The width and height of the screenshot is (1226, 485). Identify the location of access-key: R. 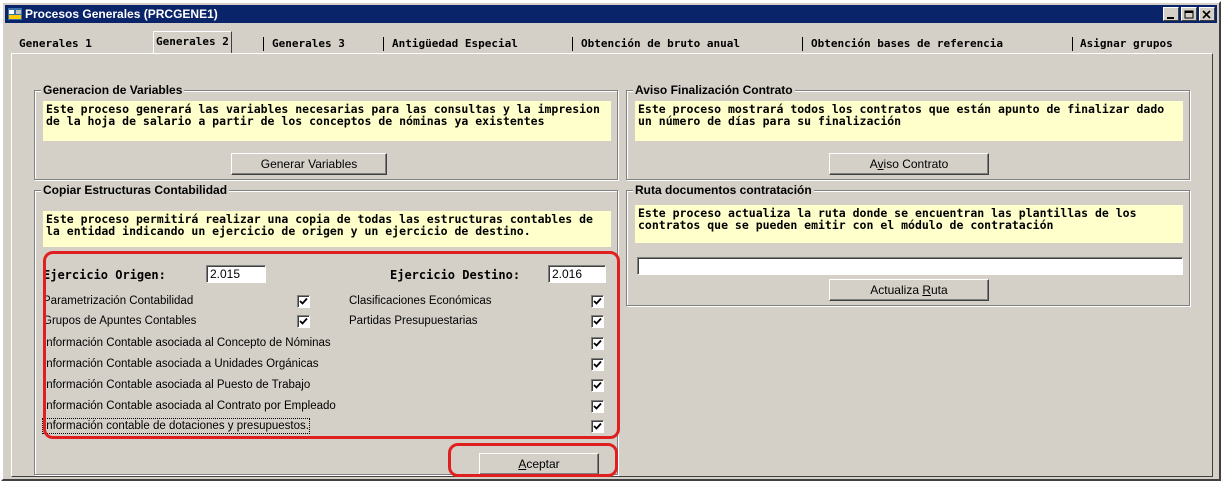
(926, 290).